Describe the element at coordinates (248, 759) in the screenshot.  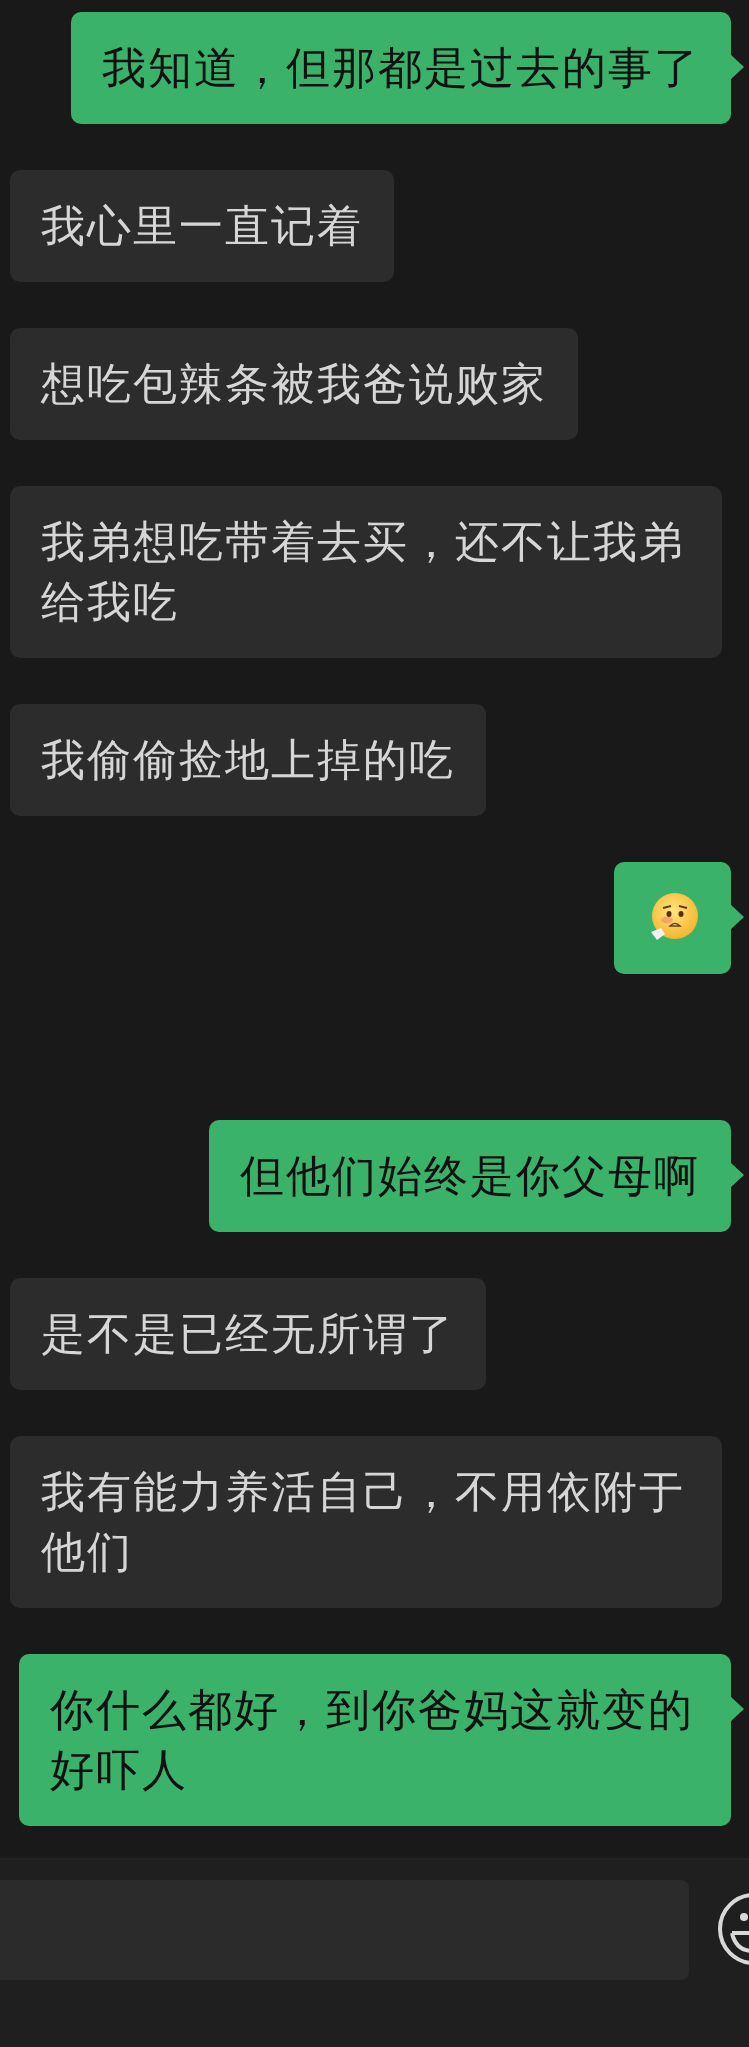
I see `message-text: 我偷偷捡地上掉的吃` at that location.